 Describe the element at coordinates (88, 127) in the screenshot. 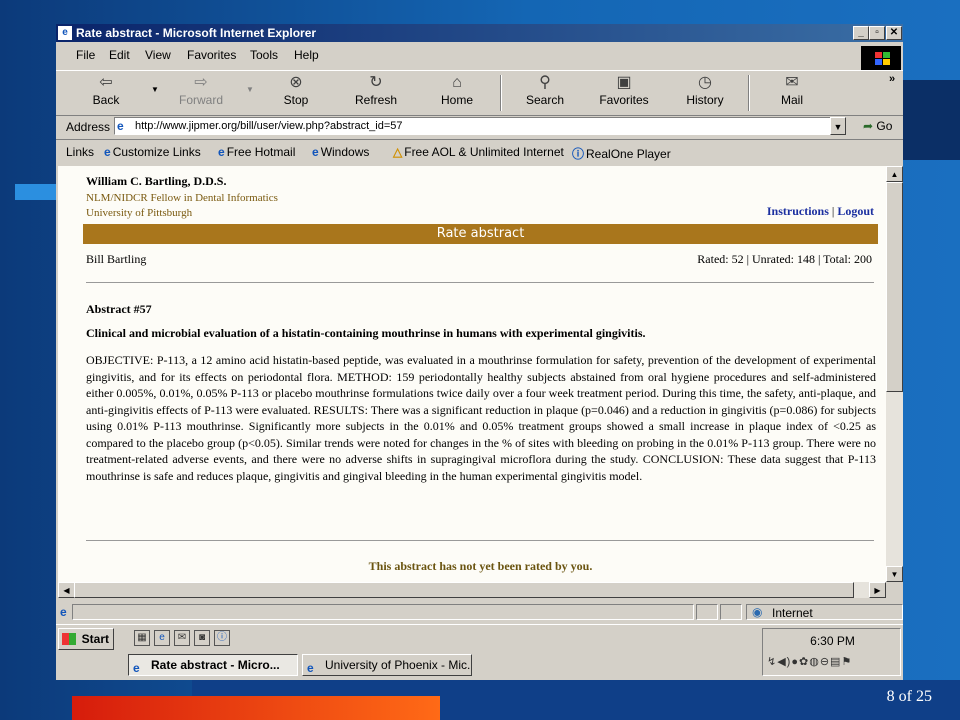

I see `address-label: Address` at that location.